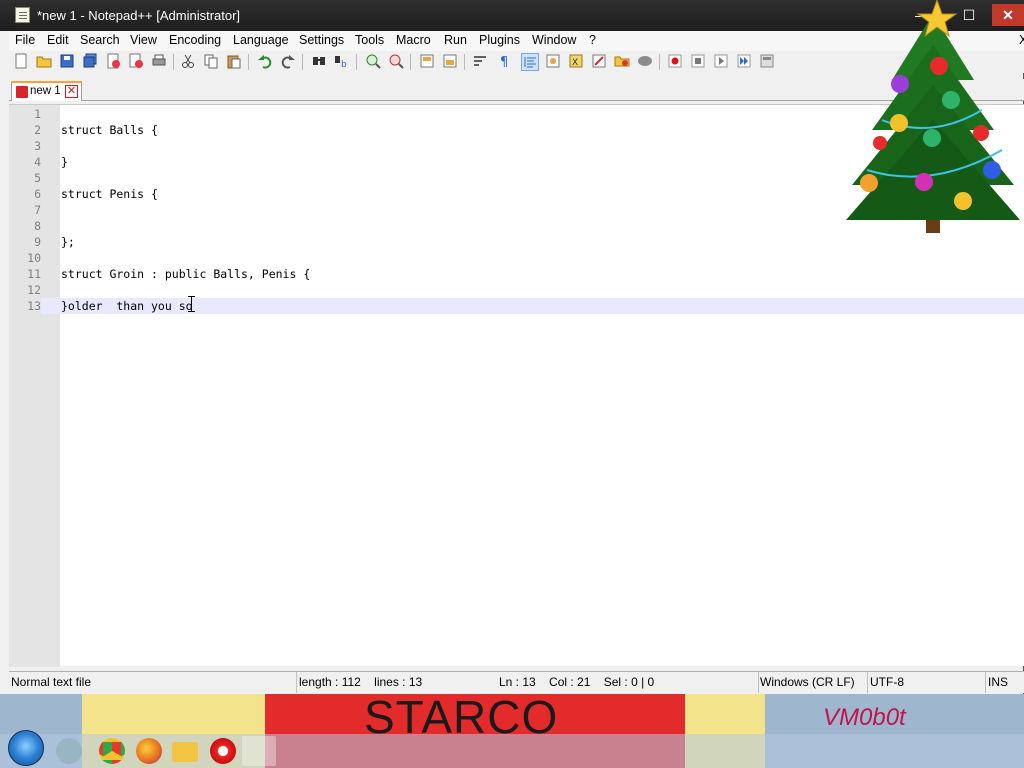 The width and height of the screenshot is (1024, 768). Describe the element at coordinates (143, 40) in the screenshot. I see `menu-view: View` at that location.